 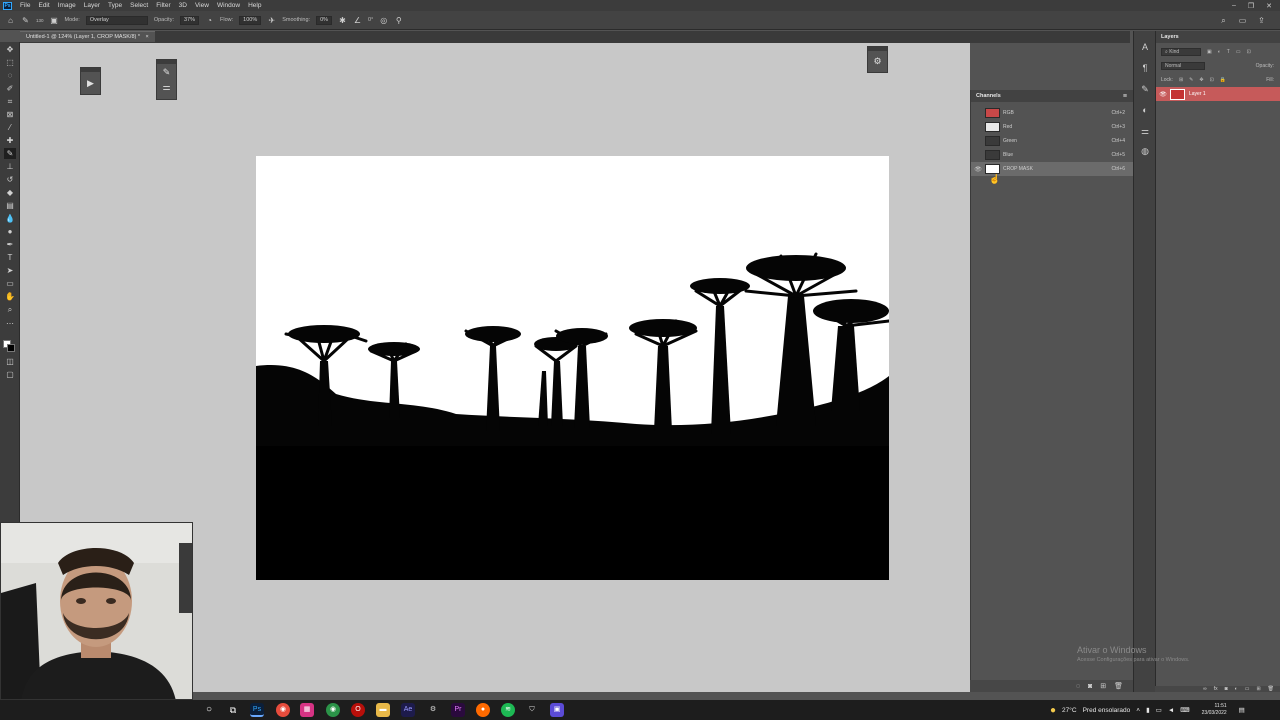 I want to click on workspace-icon: ▭, so click(x=1242, y=20).